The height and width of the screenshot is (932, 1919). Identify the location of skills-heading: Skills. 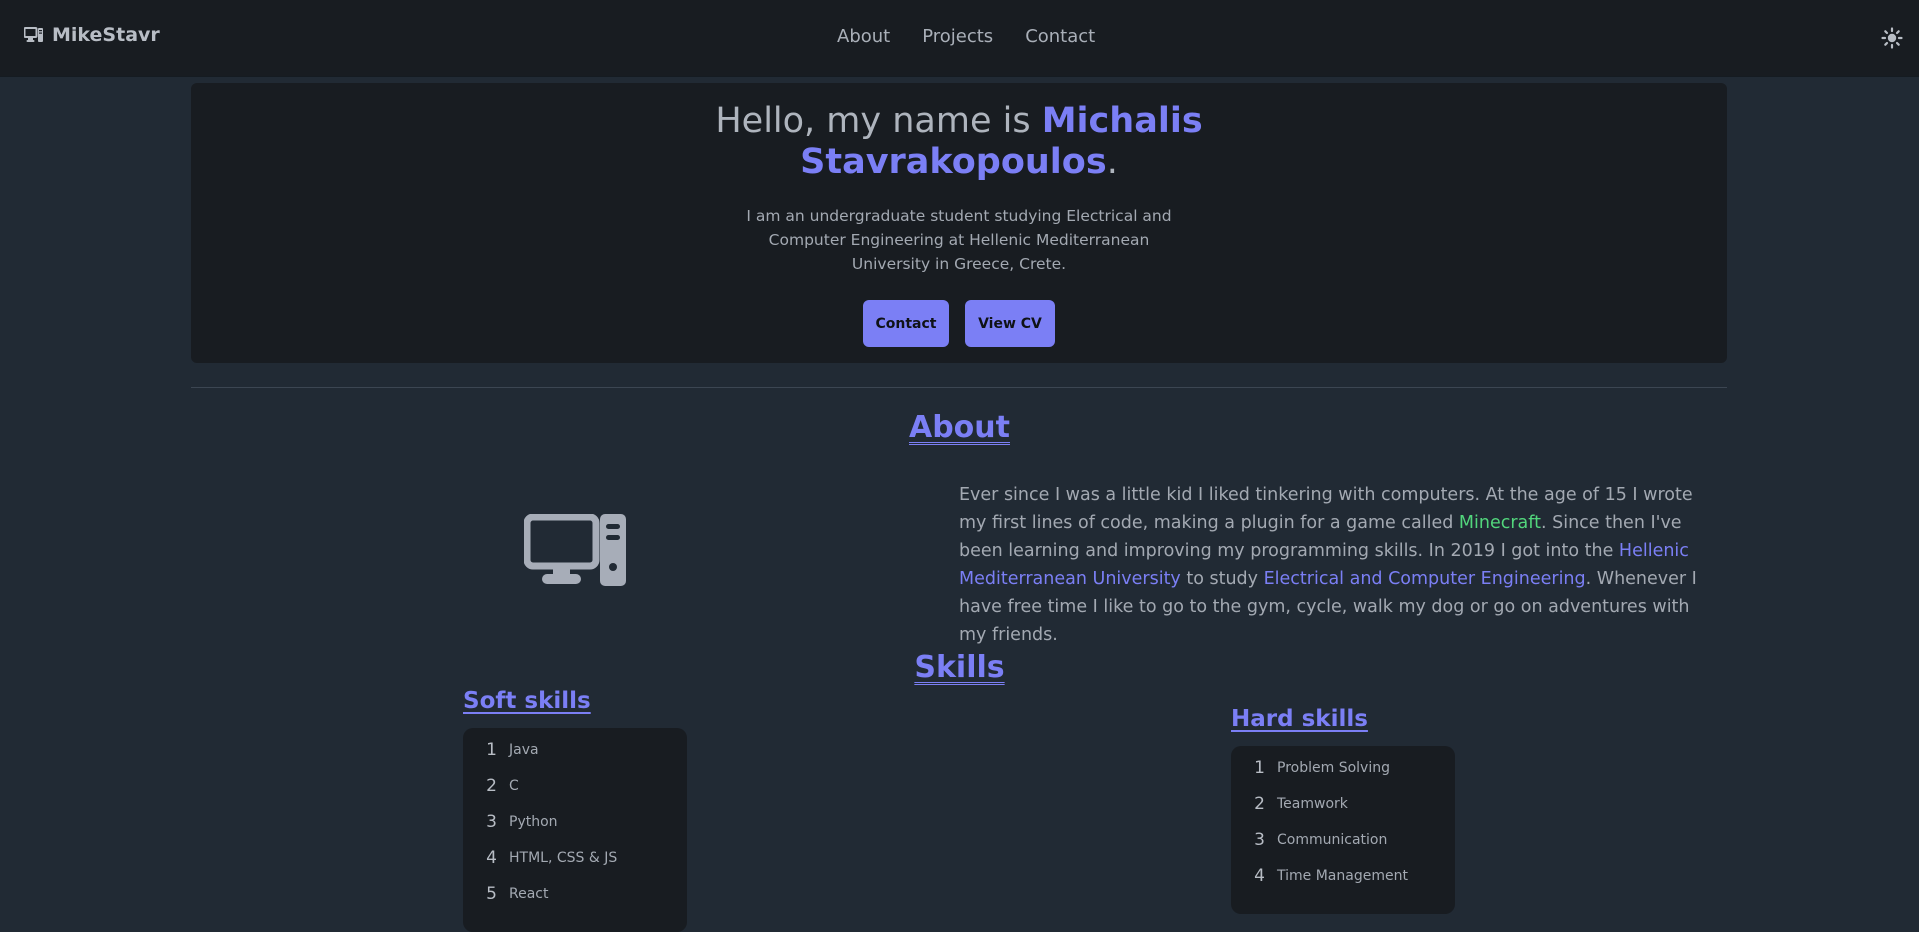
(959, 667).